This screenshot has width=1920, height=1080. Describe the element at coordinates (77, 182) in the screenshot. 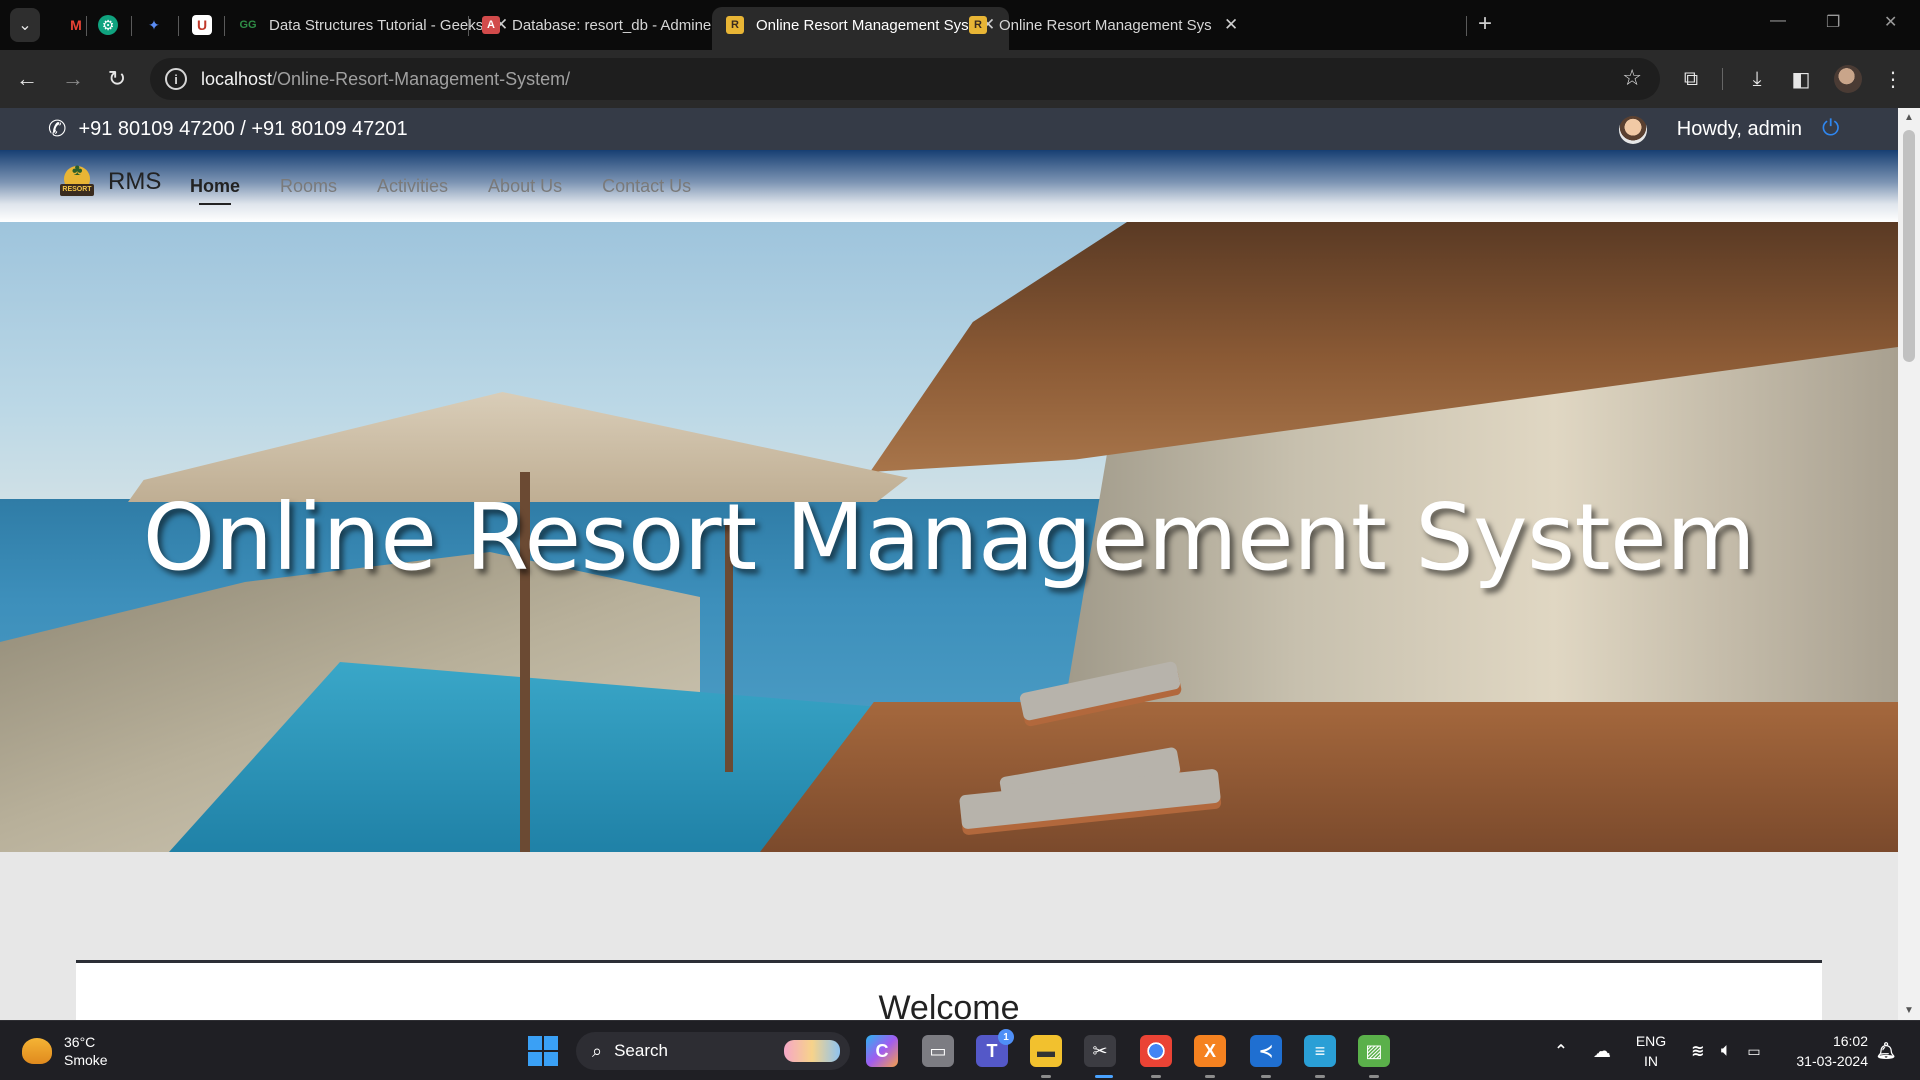

I see `resort-logo: ♣ RESORT` at that location.